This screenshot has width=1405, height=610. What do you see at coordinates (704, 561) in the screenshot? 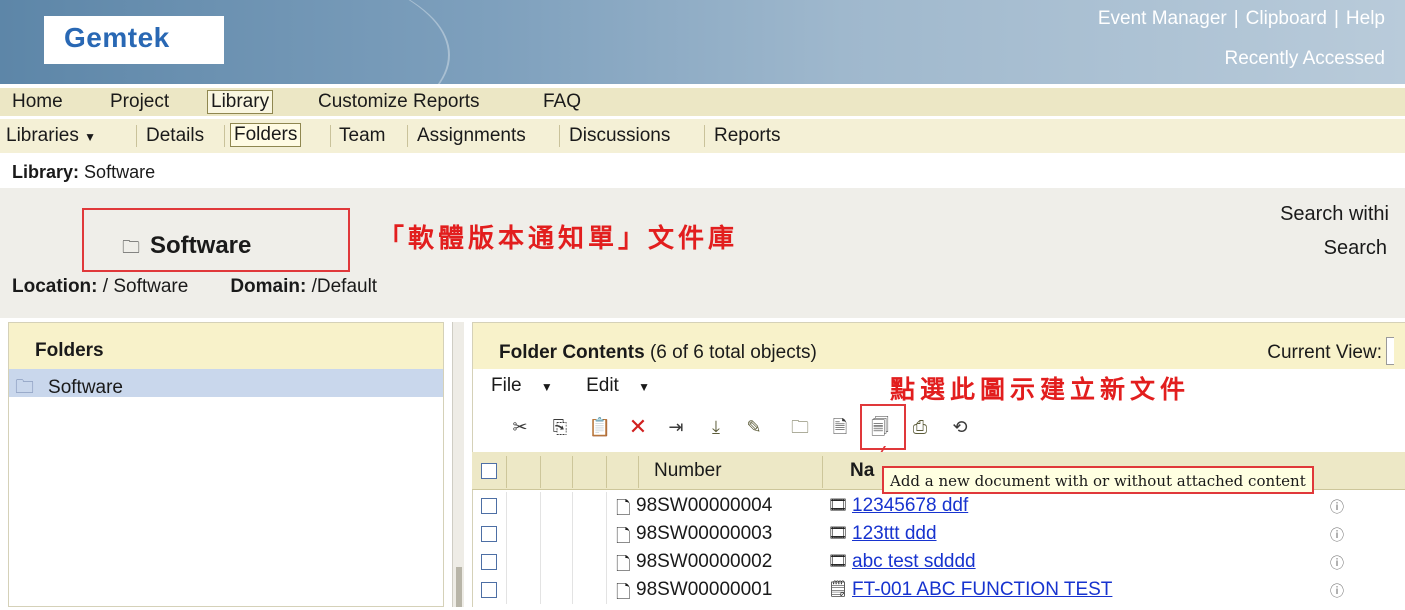
I see `row-number: 98SW00000002` at bounding box center [704, 561].